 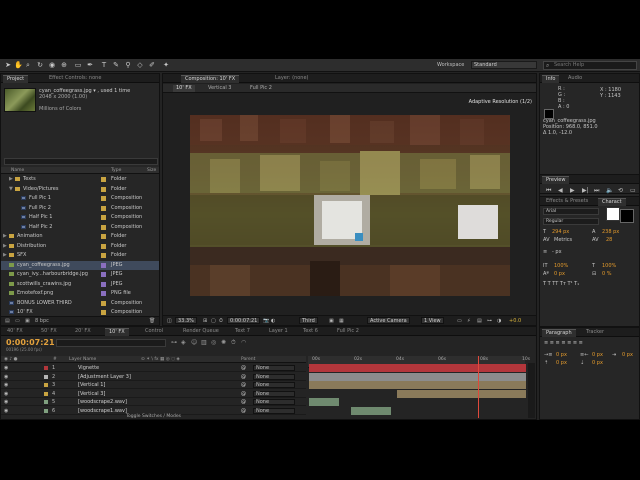 I want to click on trash-icon: 🗑, so click(x=152, y=321).